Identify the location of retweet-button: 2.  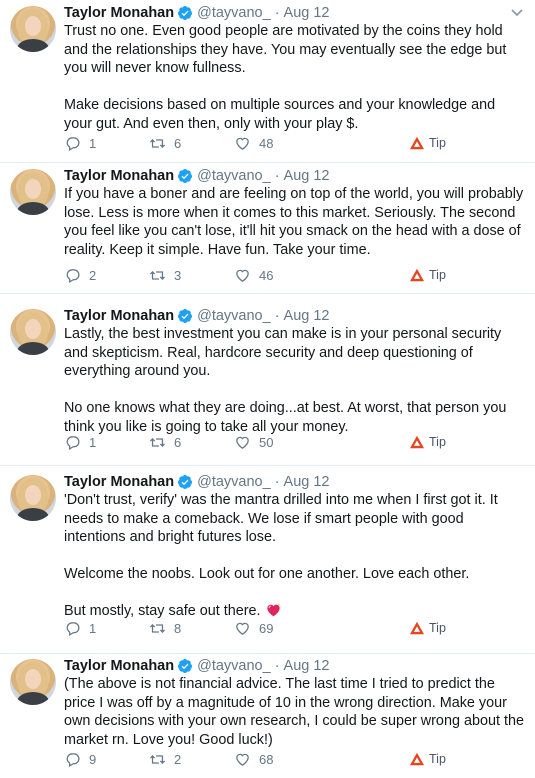
(165, 759).